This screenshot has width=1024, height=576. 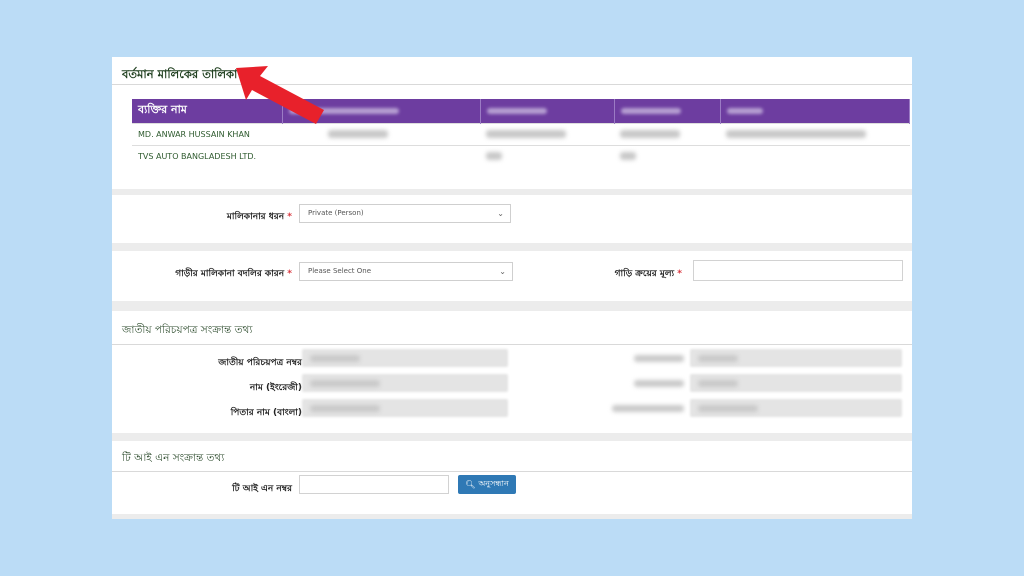 I want to click on nid-section-title: জাতীয় পরিচয়পত্র সংক্রান্ত তথ্য, so click(x=187, y=330).